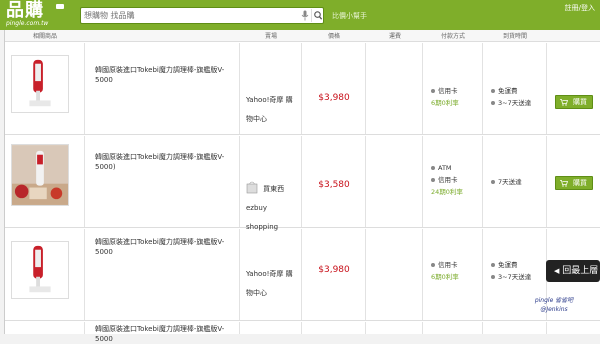  I want to click on store-logo: 買東西 ezbuy shopping, so click(272, 203).